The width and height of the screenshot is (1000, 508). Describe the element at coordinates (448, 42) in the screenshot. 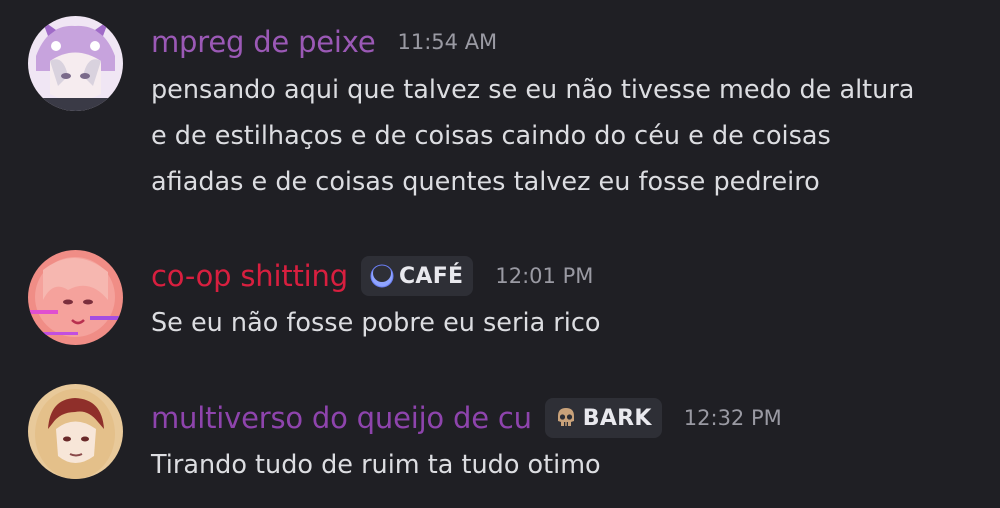

I see `timestamp: 11:54 AM` at that location.